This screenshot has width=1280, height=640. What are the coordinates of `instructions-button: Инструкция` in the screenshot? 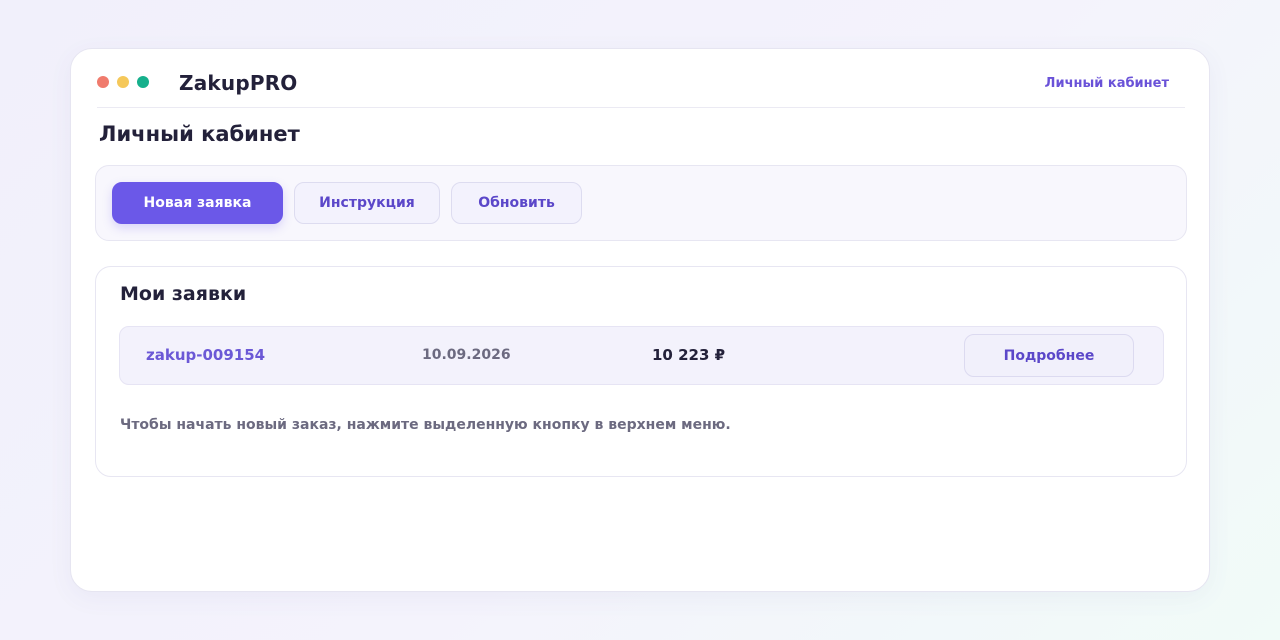 It's located at (367, 203).